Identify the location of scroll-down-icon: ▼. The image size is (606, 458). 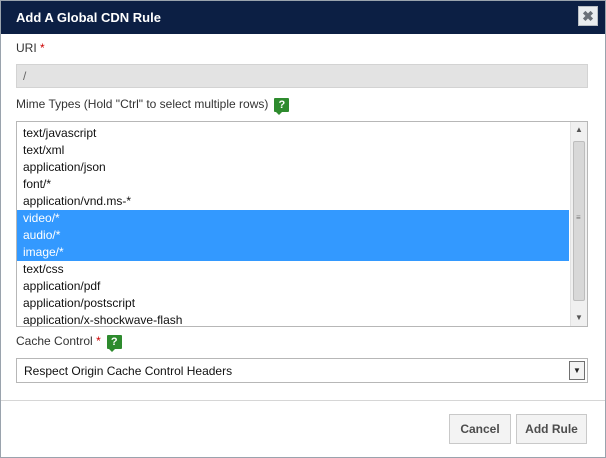
(579, 318).